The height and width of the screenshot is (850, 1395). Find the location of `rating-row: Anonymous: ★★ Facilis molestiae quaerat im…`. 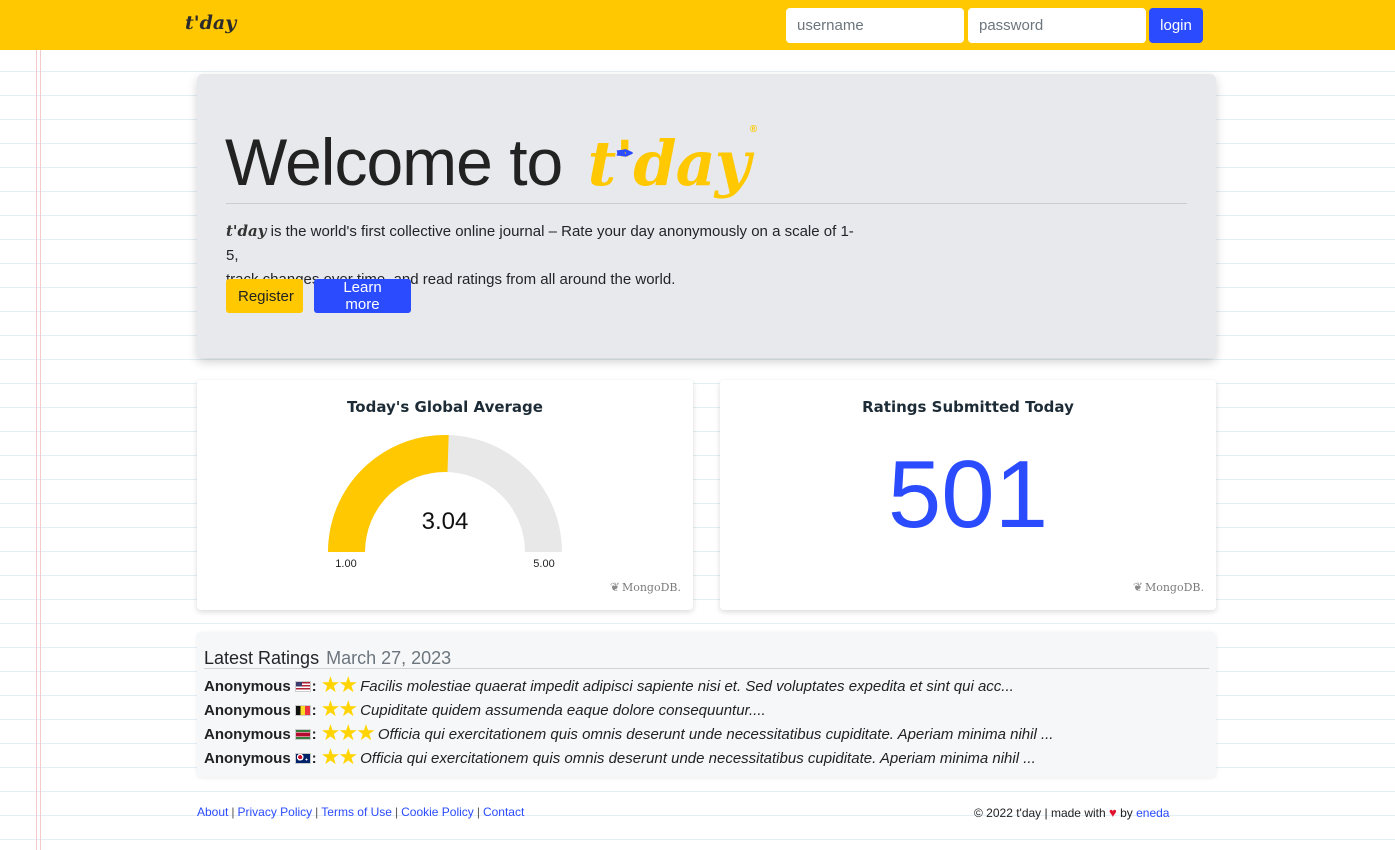

rating-row: Anonymous: ★★ Facilis molestiae quaerat im… is located at coordinates (609, 684).